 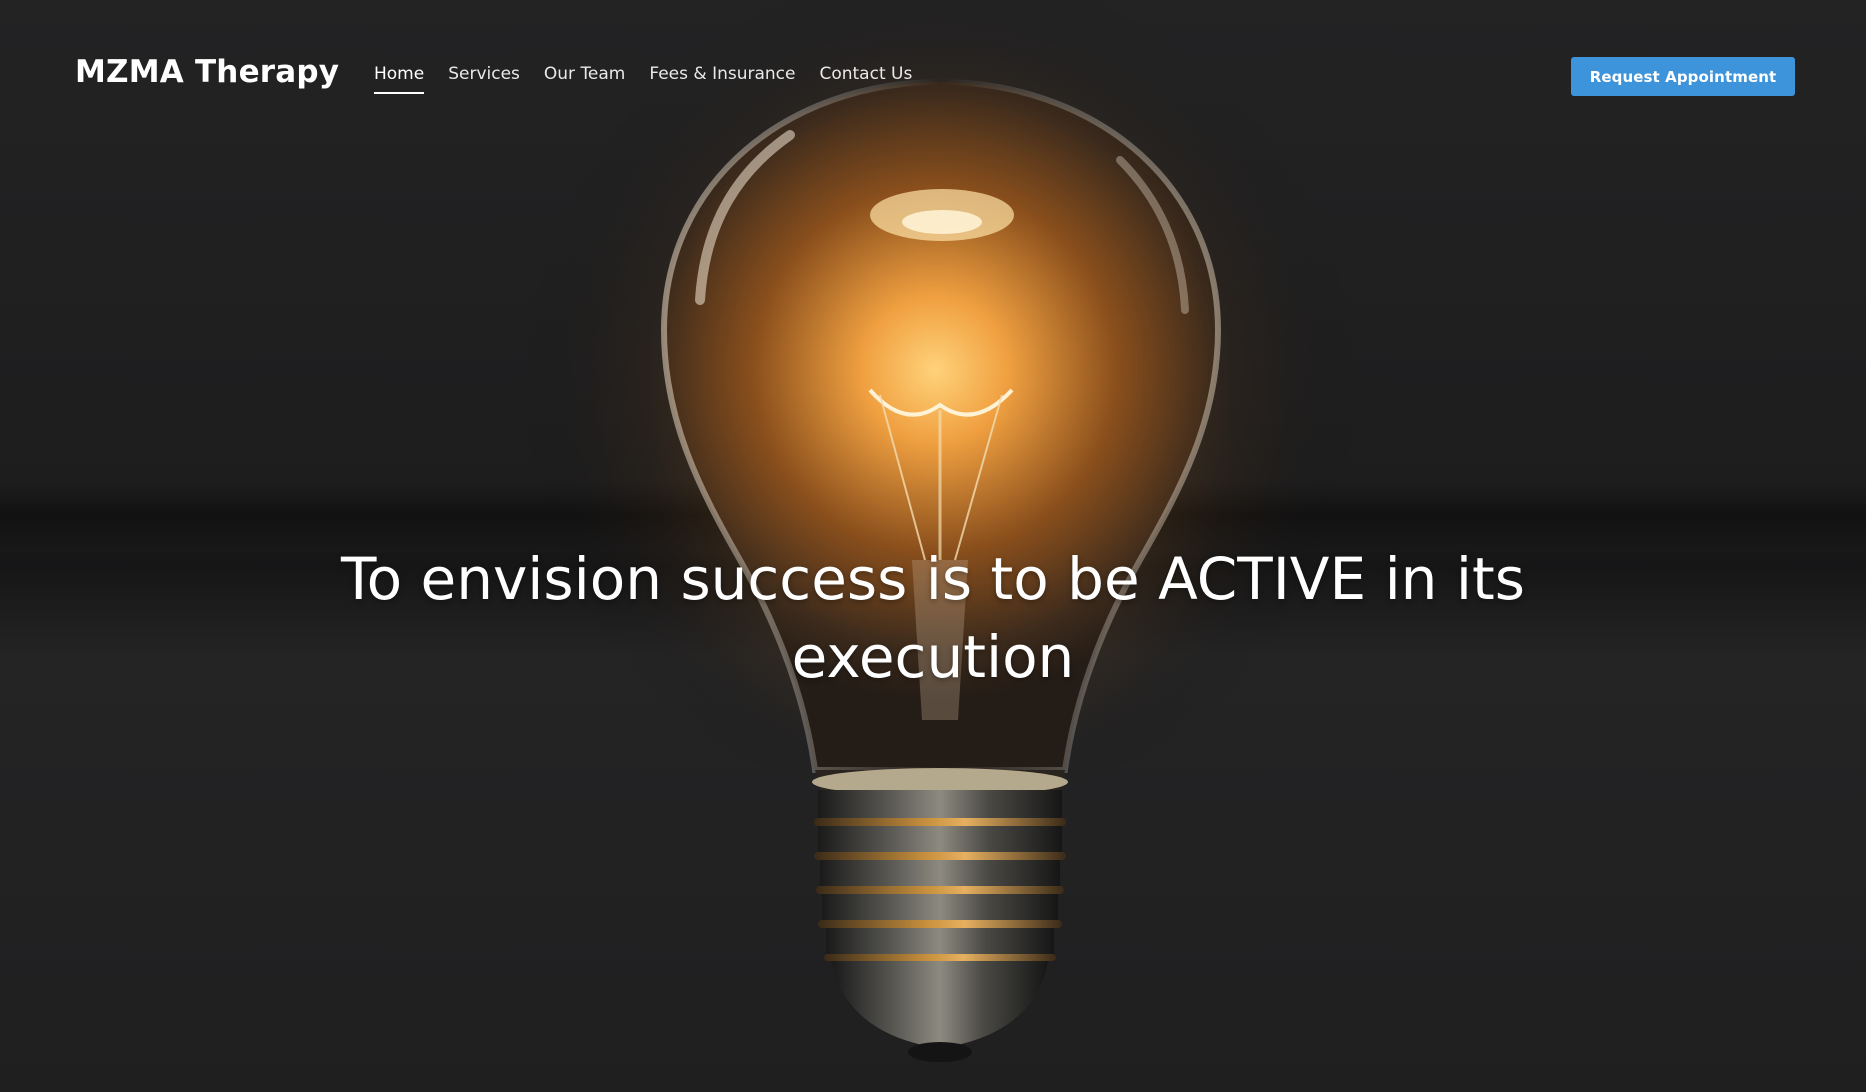 What do you see at coordinates (1683, 76) in the screenshot?
I see `request-appointment-button: Request Appointment` at bounding box center [1683, 76].